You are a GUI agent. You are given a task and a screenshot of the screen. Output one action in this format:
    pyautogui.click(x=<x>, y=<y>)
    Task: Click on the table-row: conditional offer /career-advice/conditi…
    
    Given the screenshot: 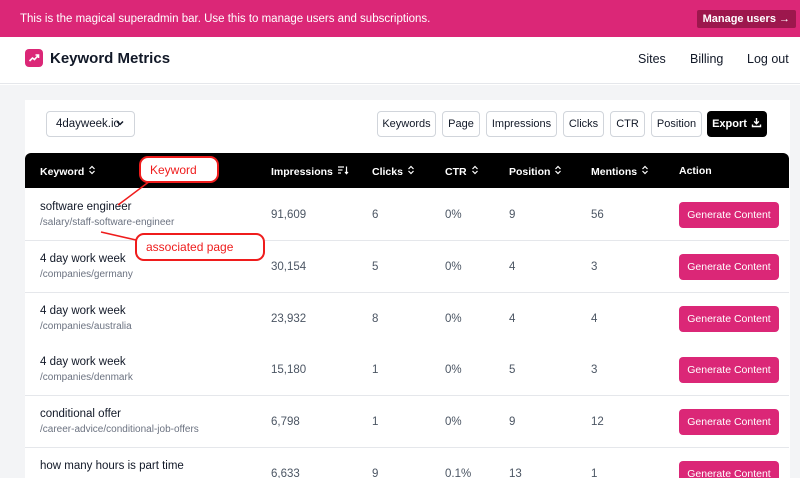 What is the action you would take?
    pyautogui.click(x=407, y=422)
    